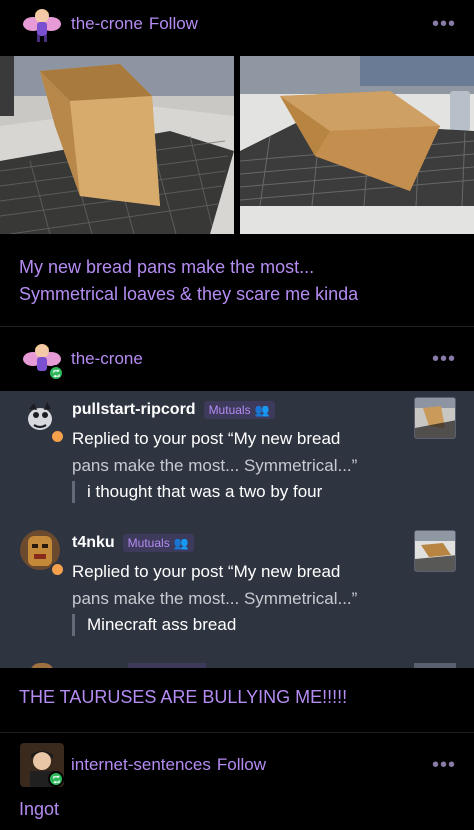 This screenshot has width=474, height=830. I want to click on post-author: the-crone Follow, so click(134, 24).